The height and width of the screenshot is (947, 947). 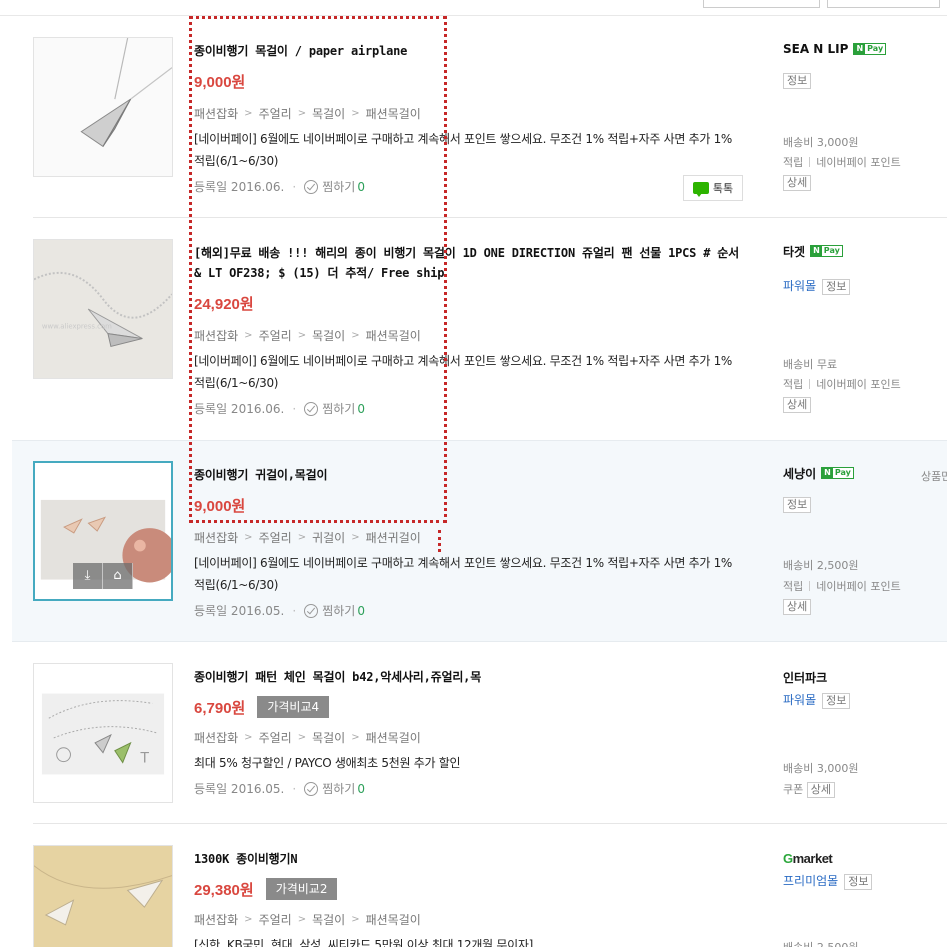 What do you see at coordinates (103, 531) in the screenshot?
I see `product-thumbnail: ⤓ ⌂` at bounding box center [103, 531].